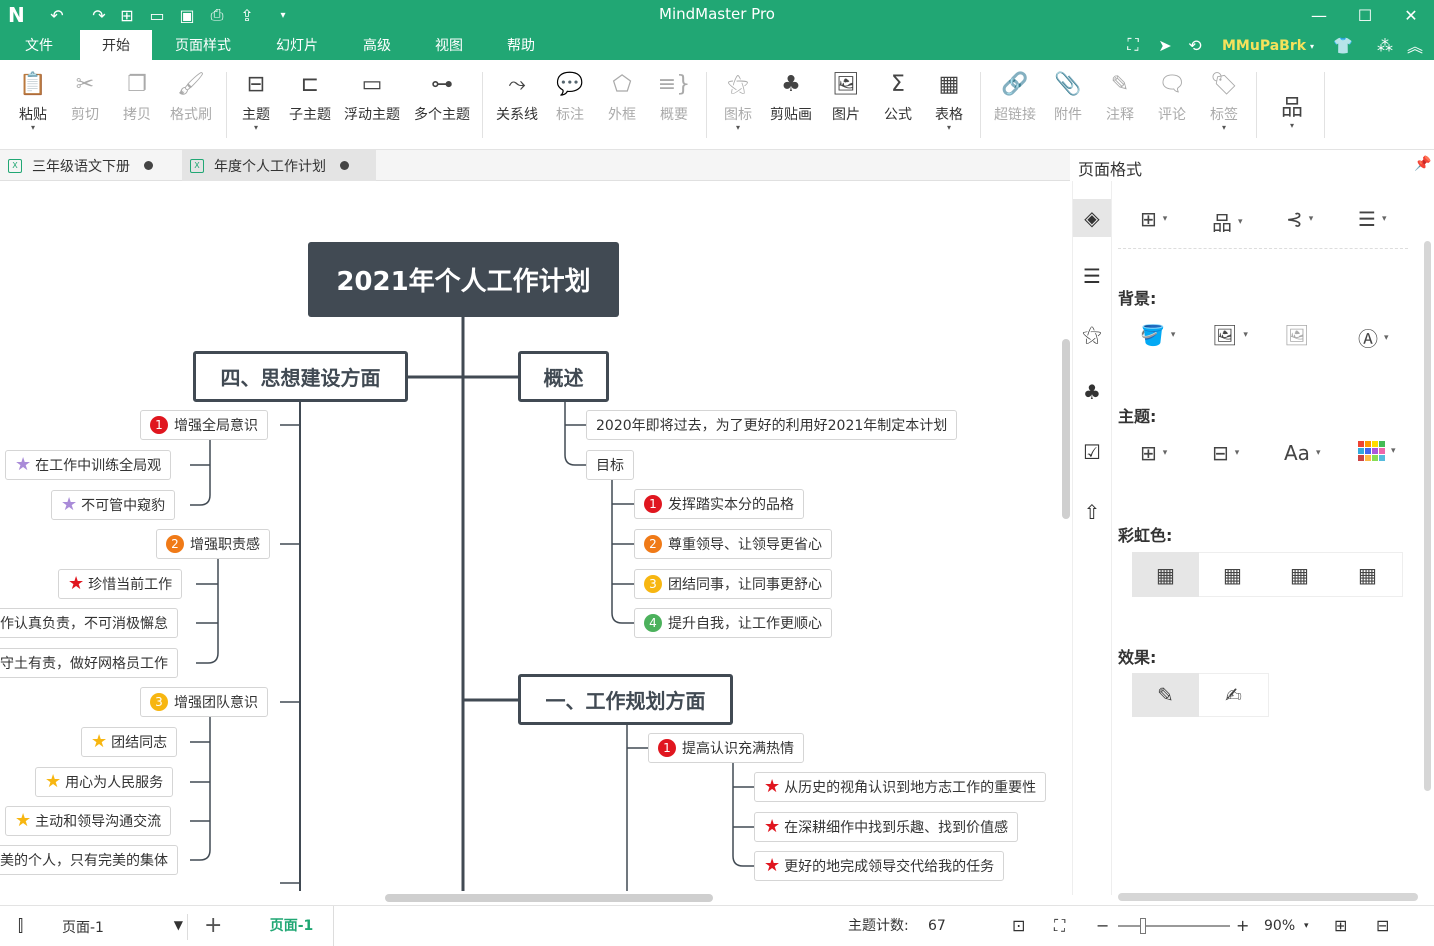 This screenshot has height=946, width=1434. I want to click on main-topic-ideology: 四、思想建设方面, so click(300, 376).